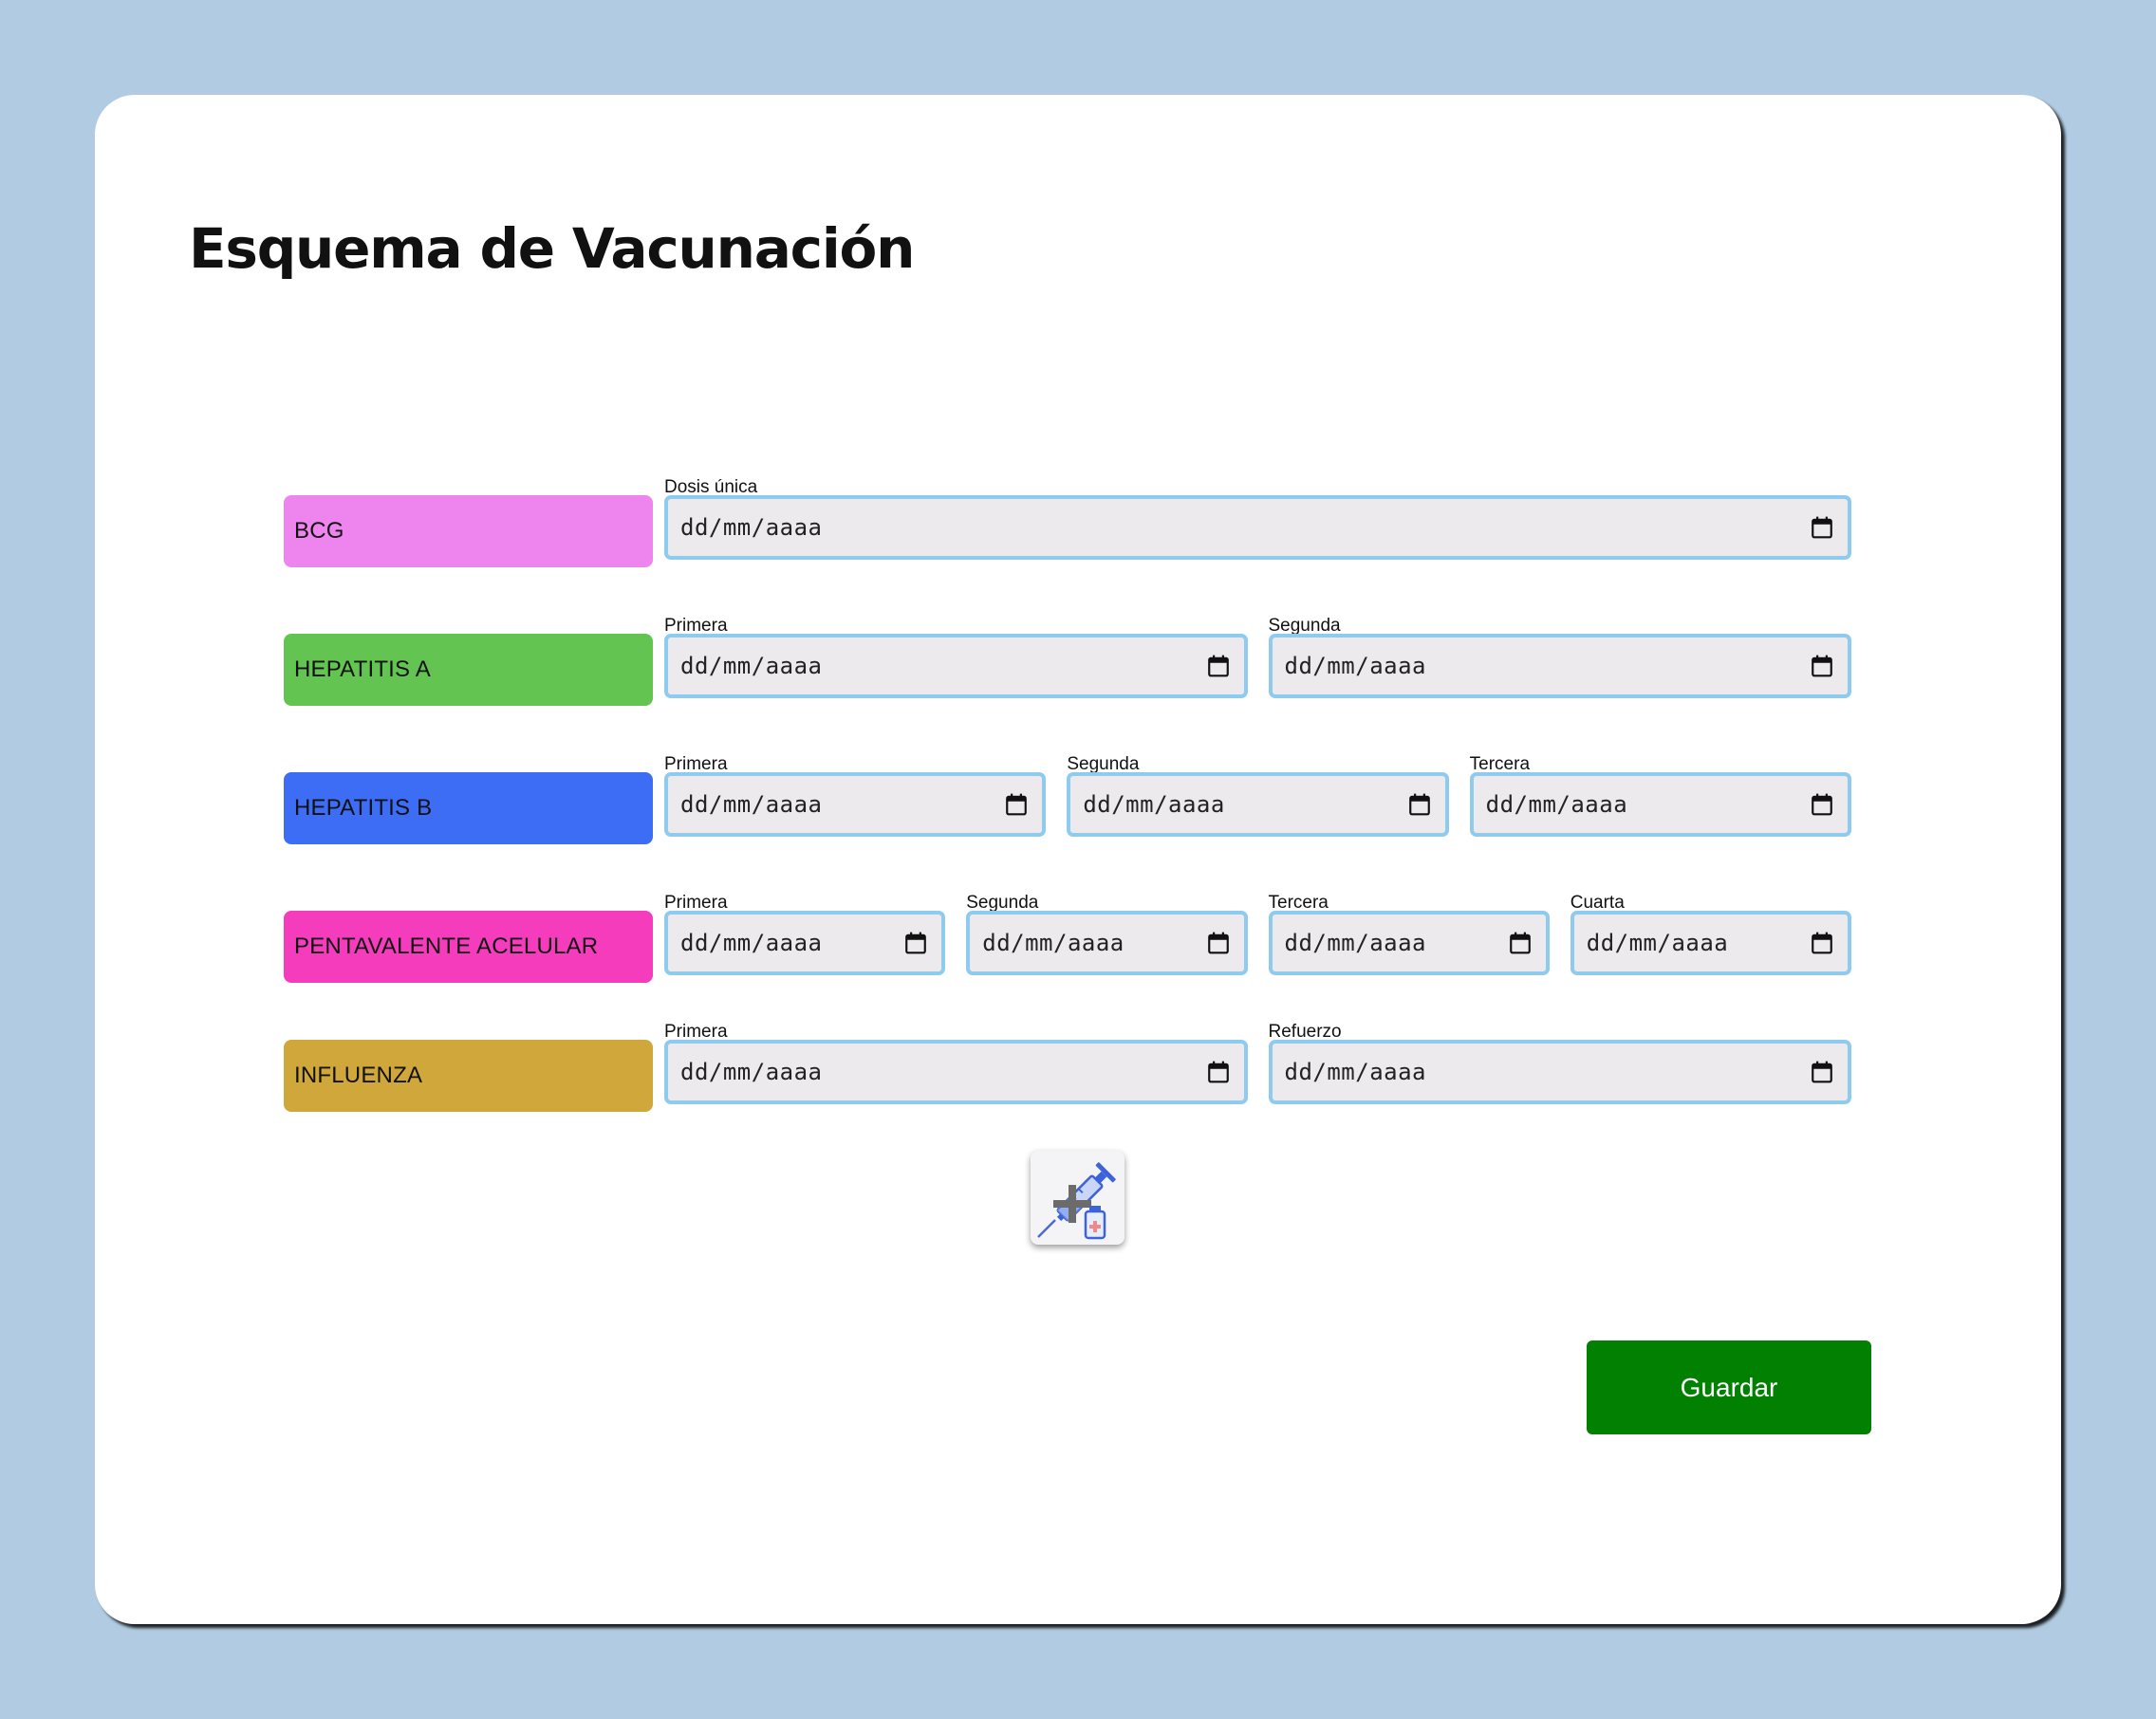  I want to click on vaccine-name-badge: HEPATITIS A, so click(468, 670).